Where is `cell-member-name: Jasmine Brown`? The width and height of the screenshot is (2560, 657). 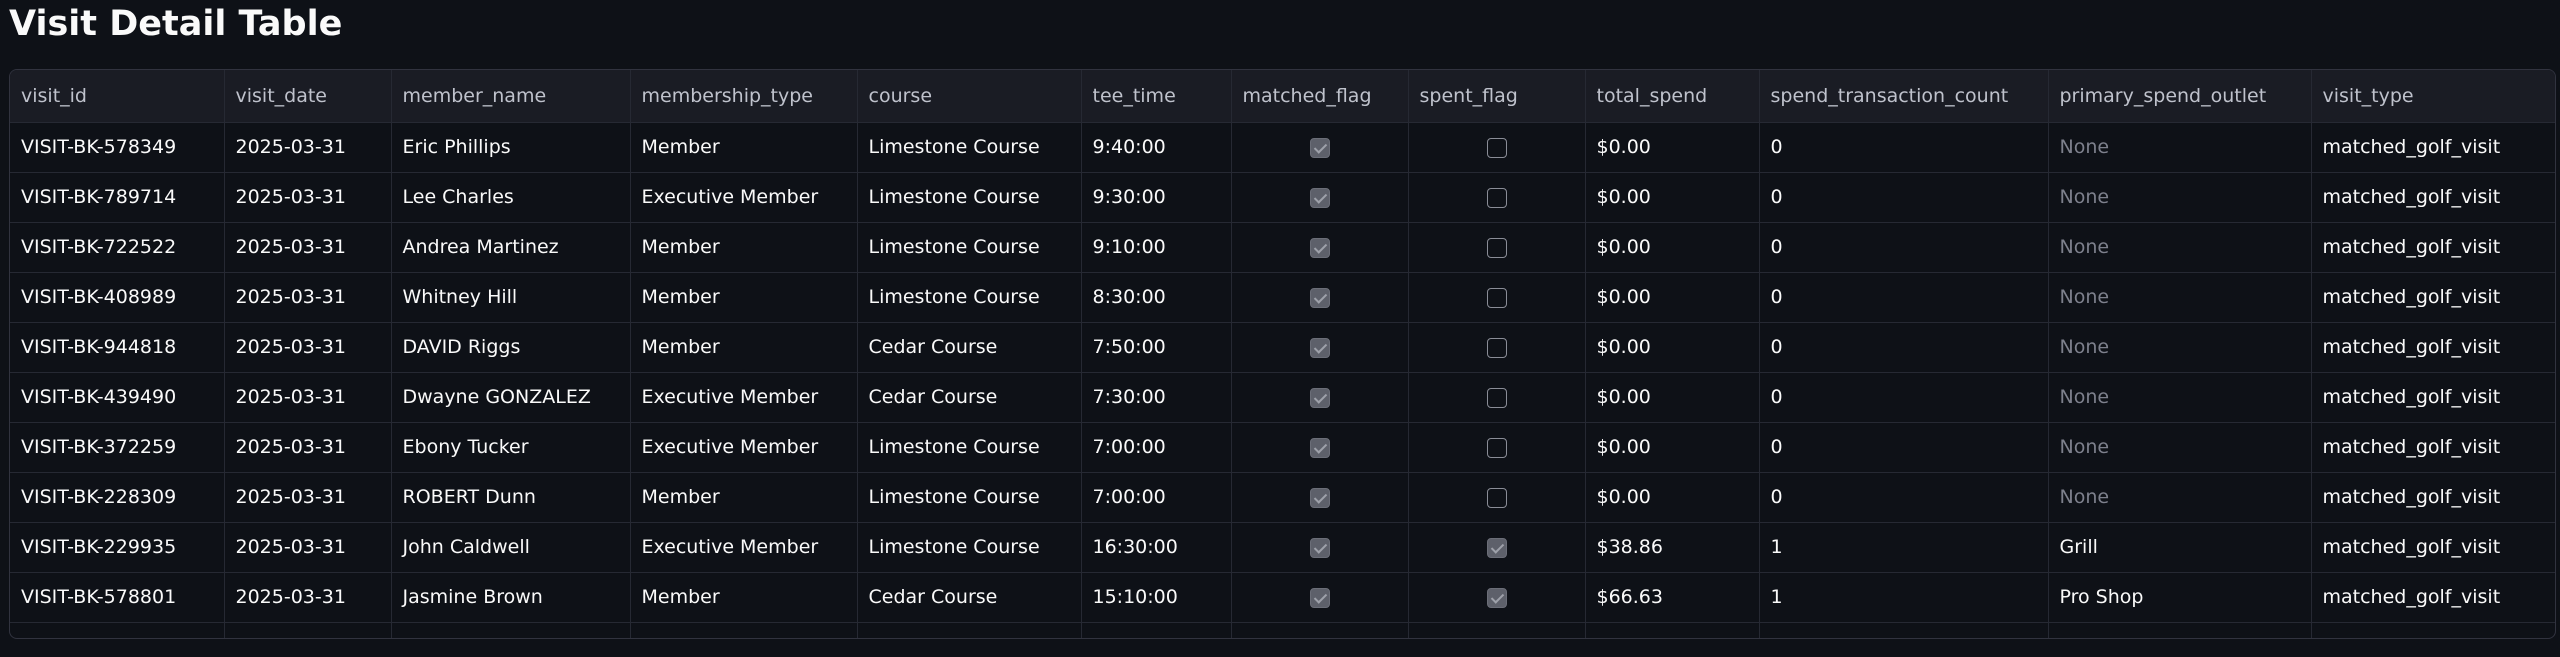 cell-member-name: Jasmine Brown is located at coordinates (511, 597).